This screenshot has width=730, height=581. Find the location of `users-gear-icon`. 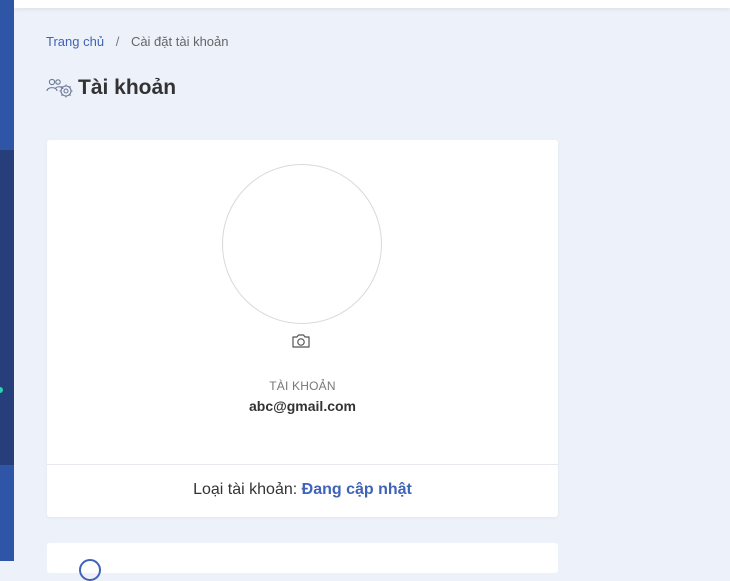

users-gear-icon is located at coordinates (59, 88).